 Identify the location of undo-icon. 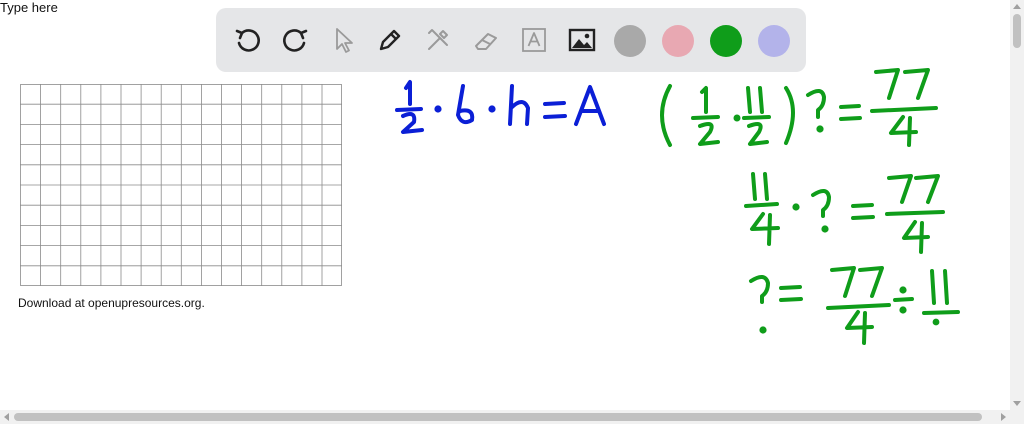
(247, 40).